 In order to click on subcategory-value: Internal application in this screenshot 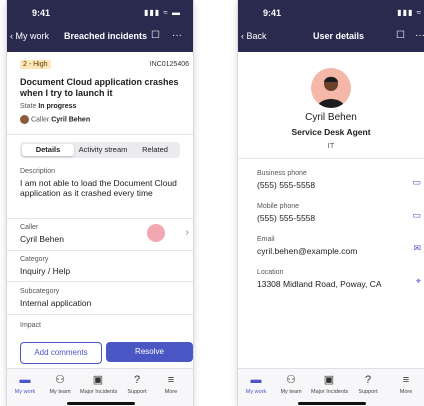, I will do `click(56, 303)`.